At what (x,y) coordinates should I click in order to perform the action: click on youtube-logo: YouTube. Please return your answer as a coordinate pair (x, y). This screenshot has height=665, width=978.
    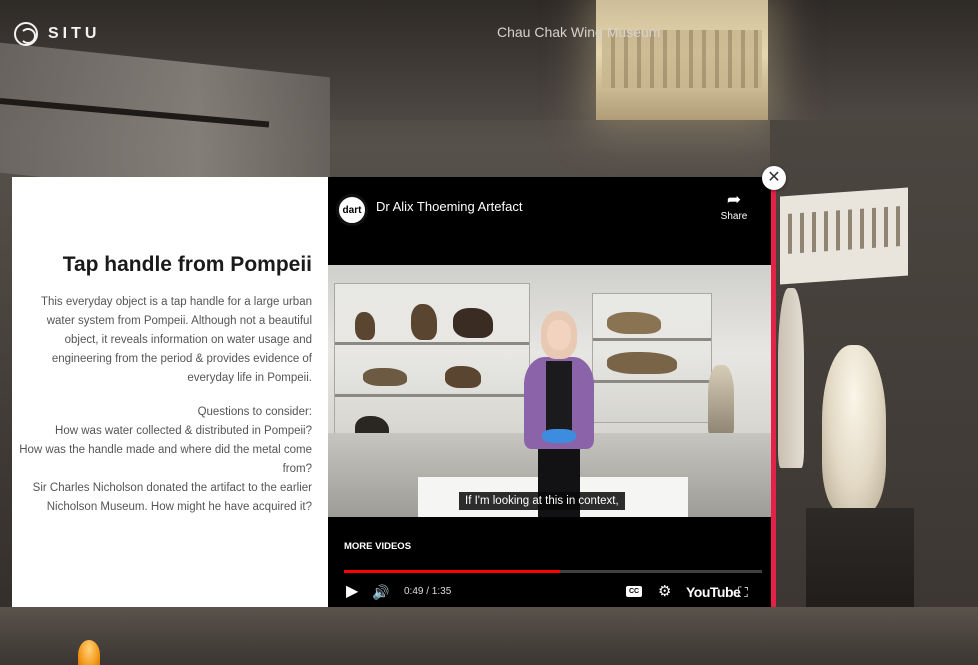
    Looking at the image, I should click on (713, 592).